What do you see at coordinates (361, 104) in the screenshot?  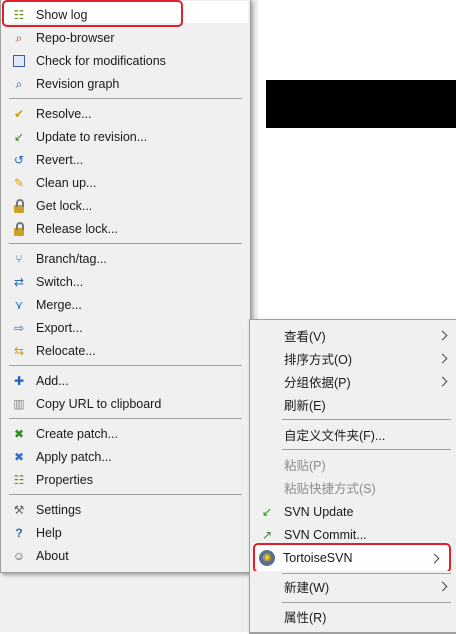 I see `redacted-region` at bounding box center [361, 104].